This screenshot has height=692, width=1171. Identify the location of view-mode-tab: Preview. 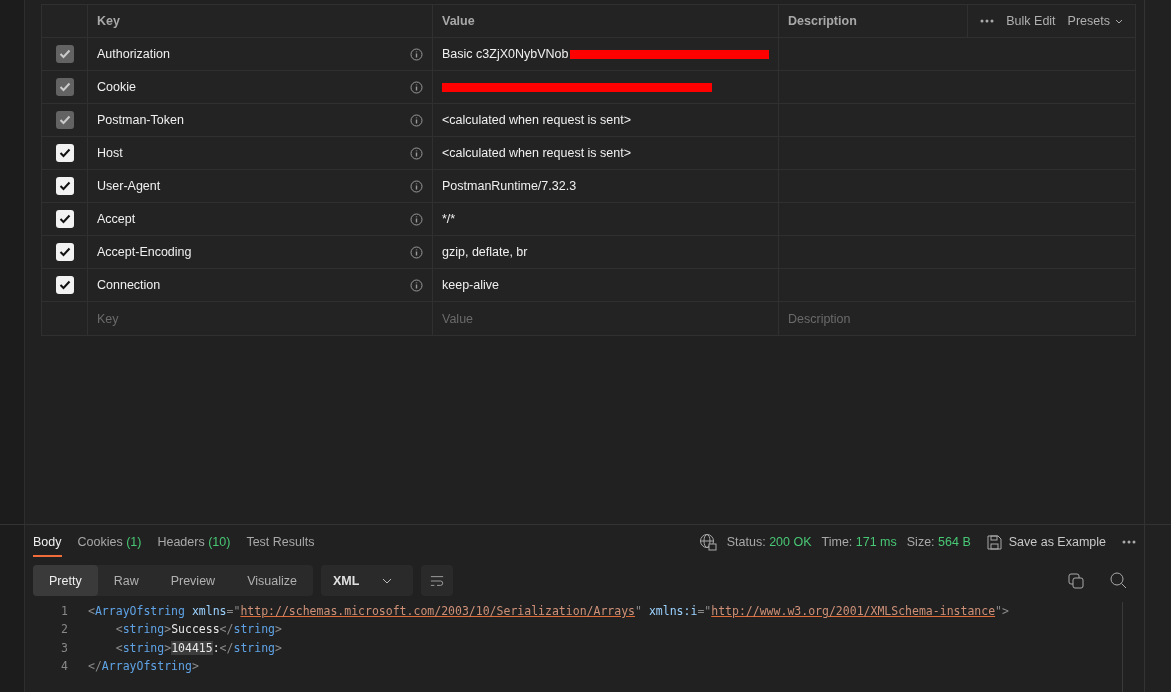
(193, 580).